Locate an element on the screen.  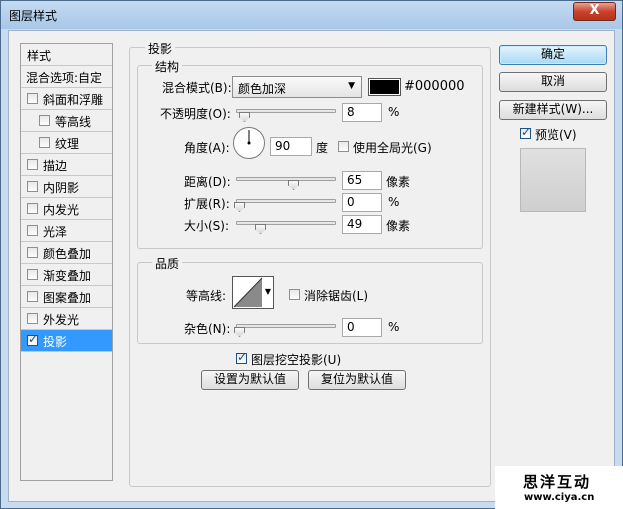
spread-slider is located at coordinates (286, 201).